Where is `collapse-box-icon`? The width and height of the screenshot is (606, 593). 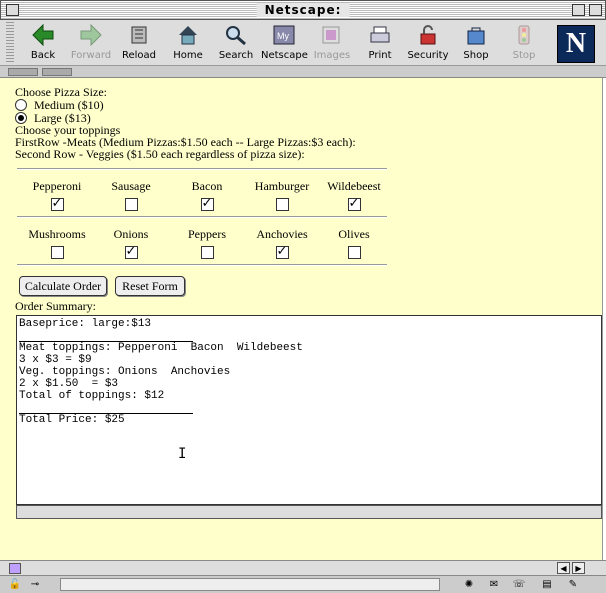 collapse-box-icon is located at coordinates (595, 10).